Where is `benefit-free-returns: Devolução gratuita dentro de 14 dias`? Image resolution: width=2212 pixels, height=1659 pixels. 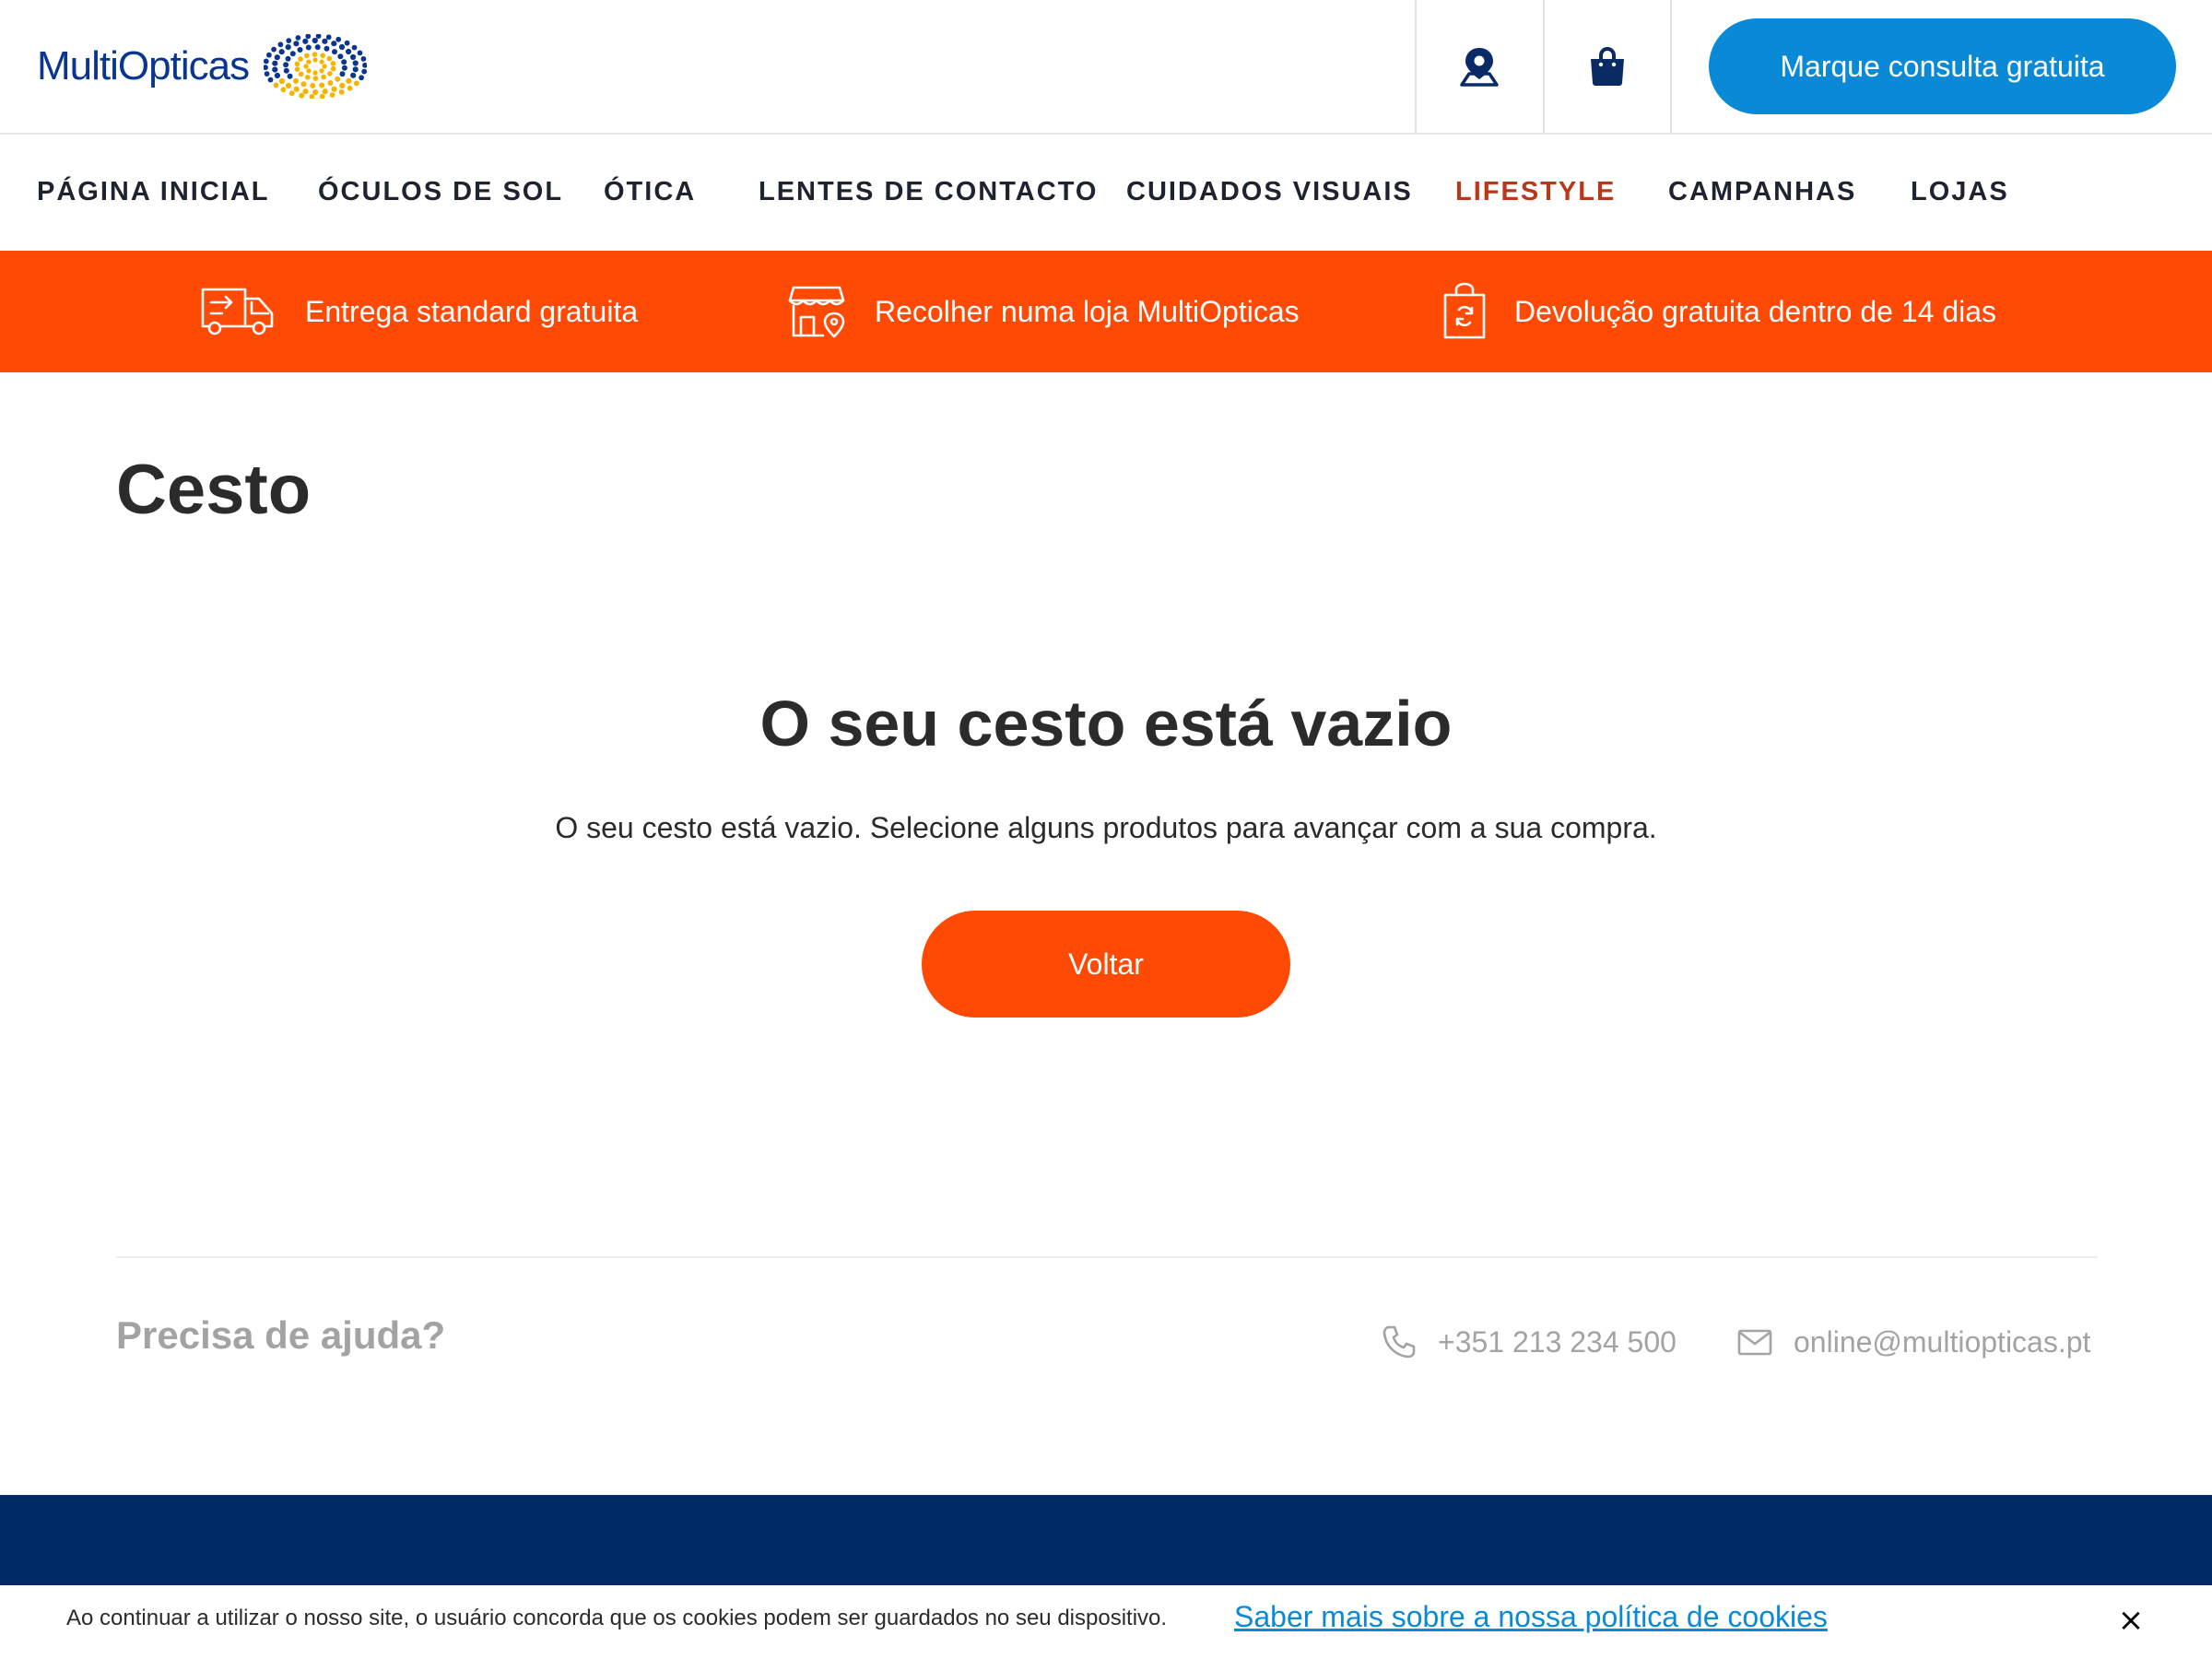 benefit-free-returns: Devolução gratuita dentro de 14 dias is located at coordinates (1719, 311).